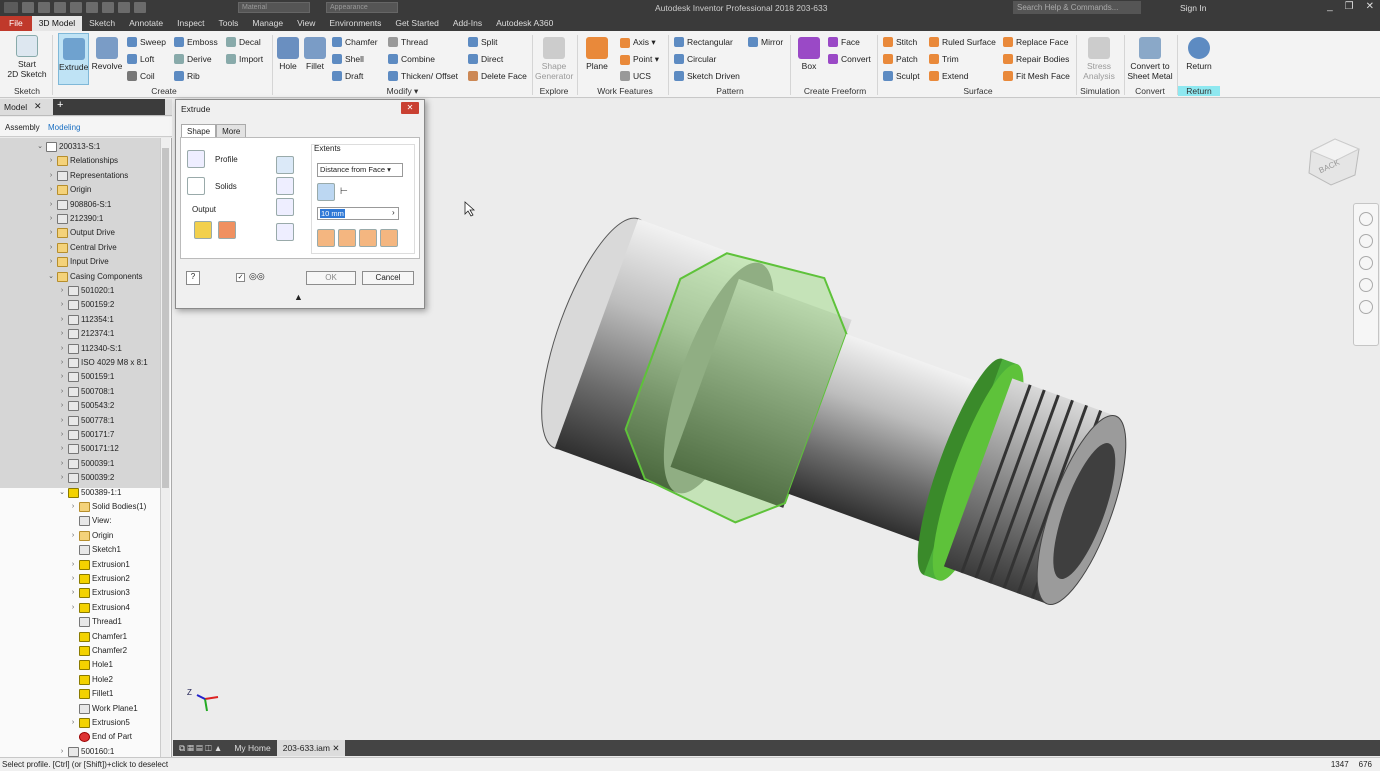 The width and height of the screenshot is (1380, 771). What do you see at coordinates (1150, 59) in the screenshot?
I see `convert-to-sheet-metal-button: Convert to Sheet Metal` at bounding box center [1150, 59].